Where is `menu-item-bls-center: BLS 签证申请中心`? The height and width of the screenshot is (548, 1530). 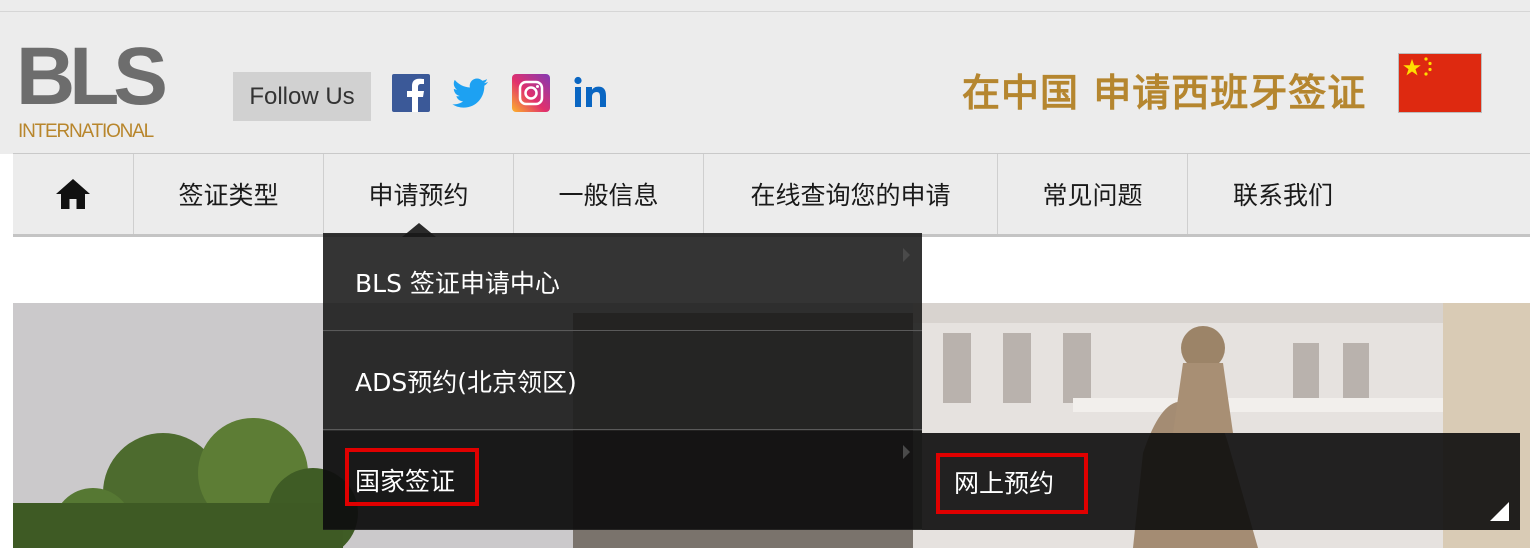
menu-item-bls-center: BLS 签证申请中心 is located at coordinates (622, 282).